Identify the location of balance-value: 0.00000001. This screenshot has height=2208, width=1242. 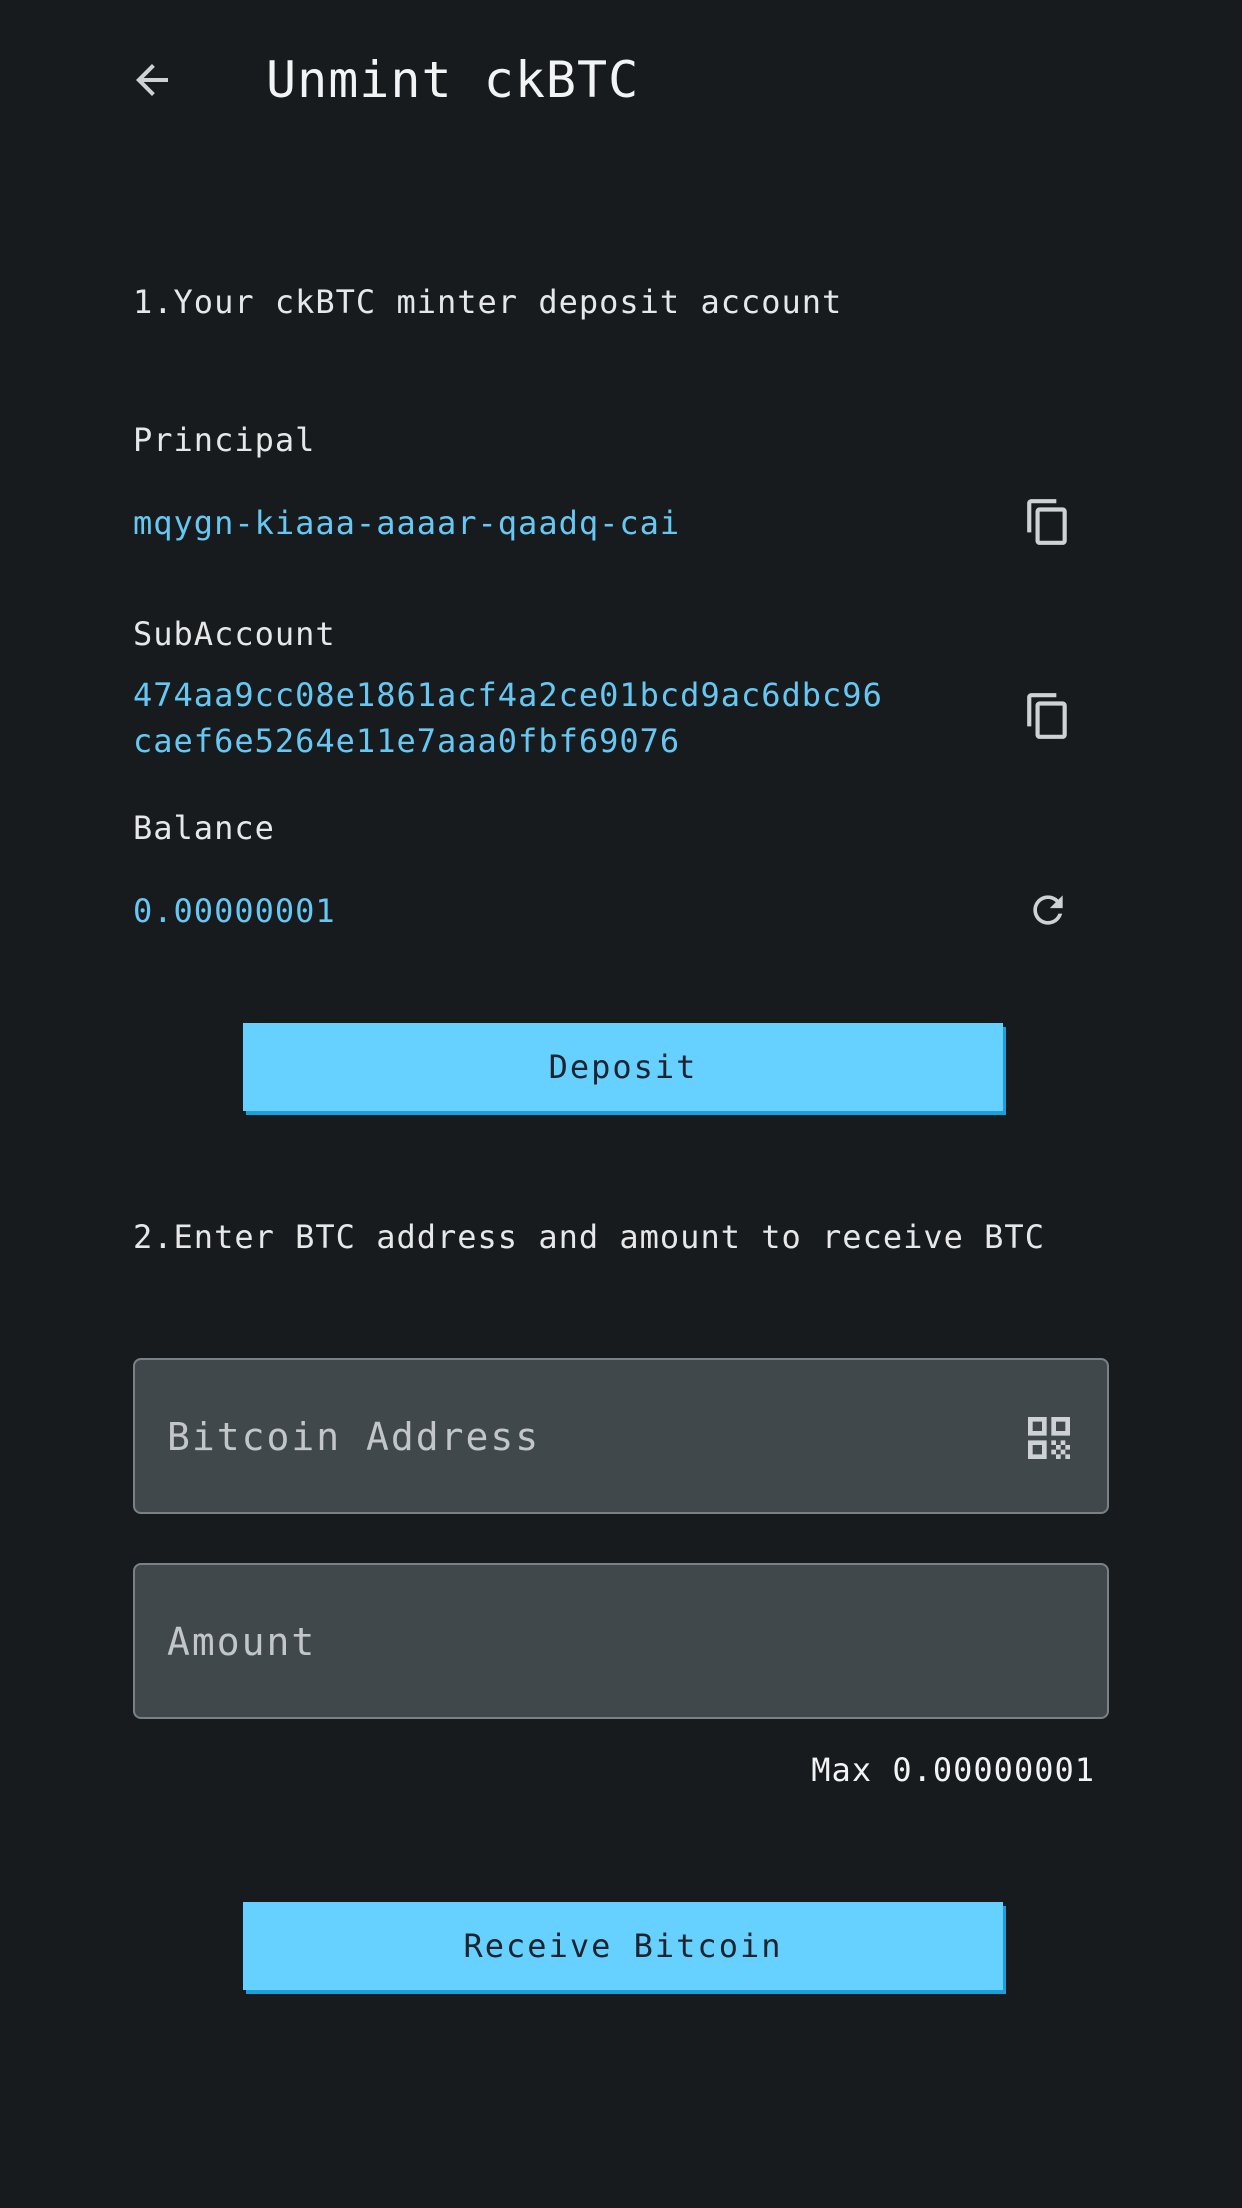
(234, 911).